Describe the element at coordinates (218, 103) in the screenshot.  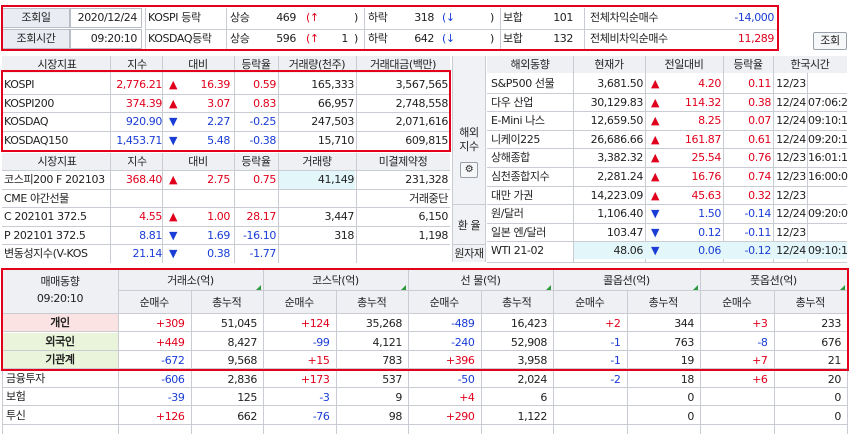
I see `index-row-1-change: 3.07` at that location.